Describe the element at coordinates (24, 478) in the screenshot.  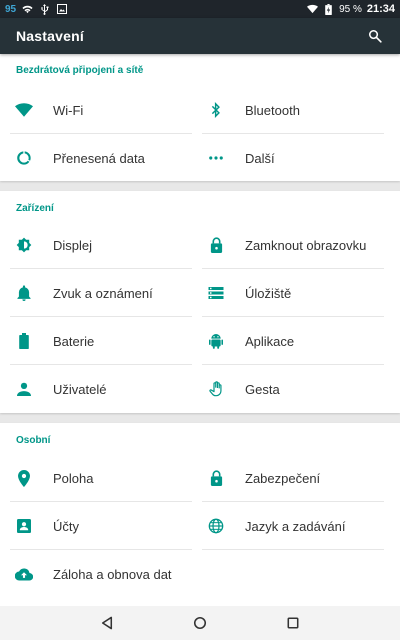
I see `location-icon` at that location.